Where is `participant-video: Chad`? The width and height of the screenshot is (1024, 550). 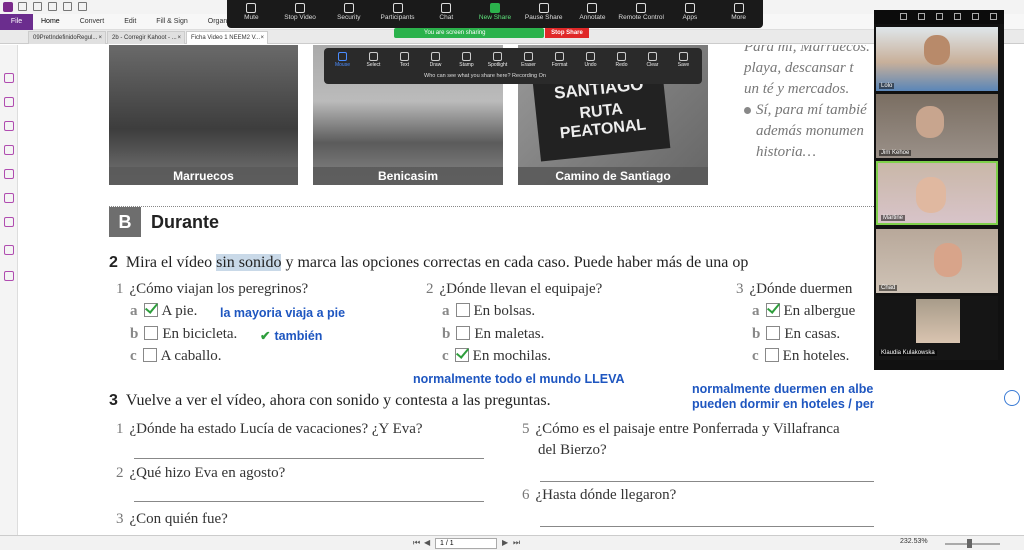
participant-video: Chad is located at coordinates (937, 261).